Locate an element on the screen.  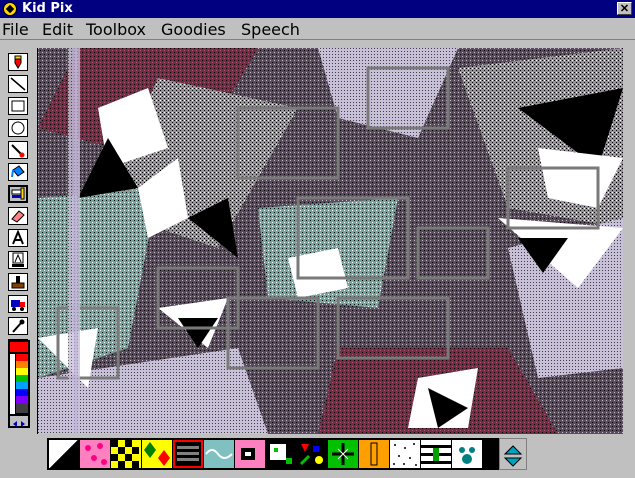
pencil-tool is located at coordinates (18, 62).